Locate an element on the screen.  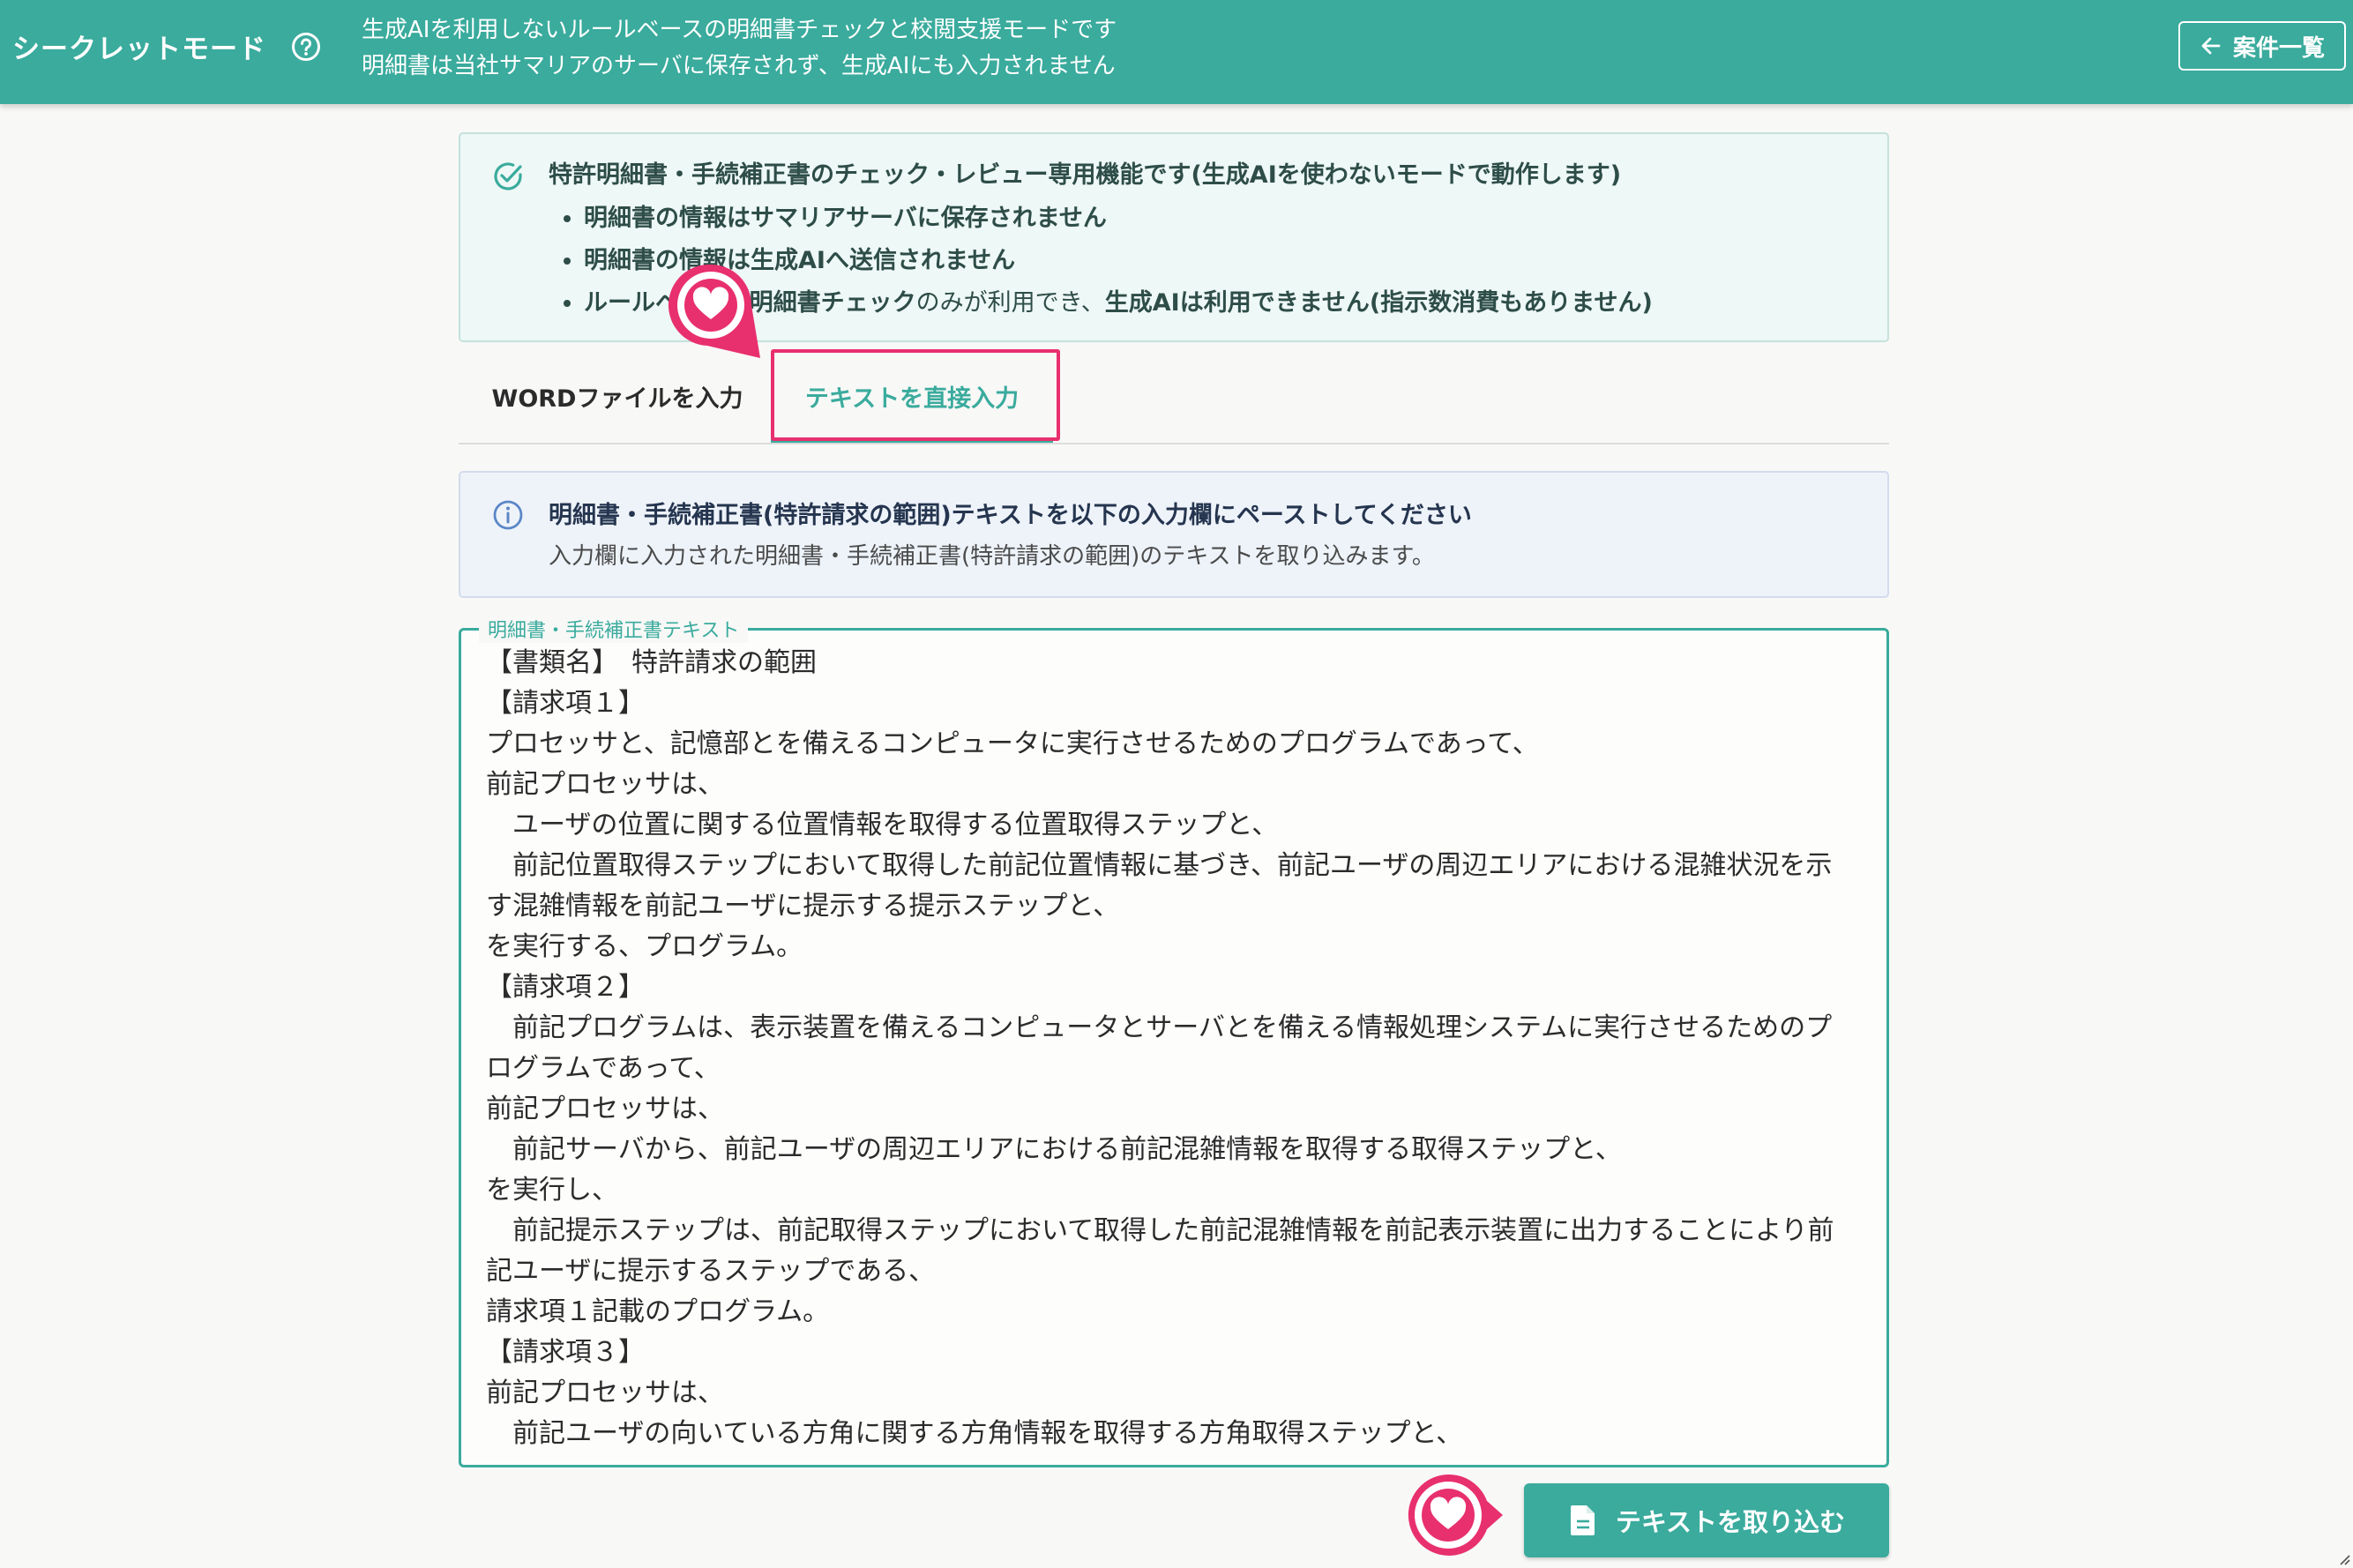
text-field-label: 明細書・手続補正書テキスト is located at coordinates (614, 629).